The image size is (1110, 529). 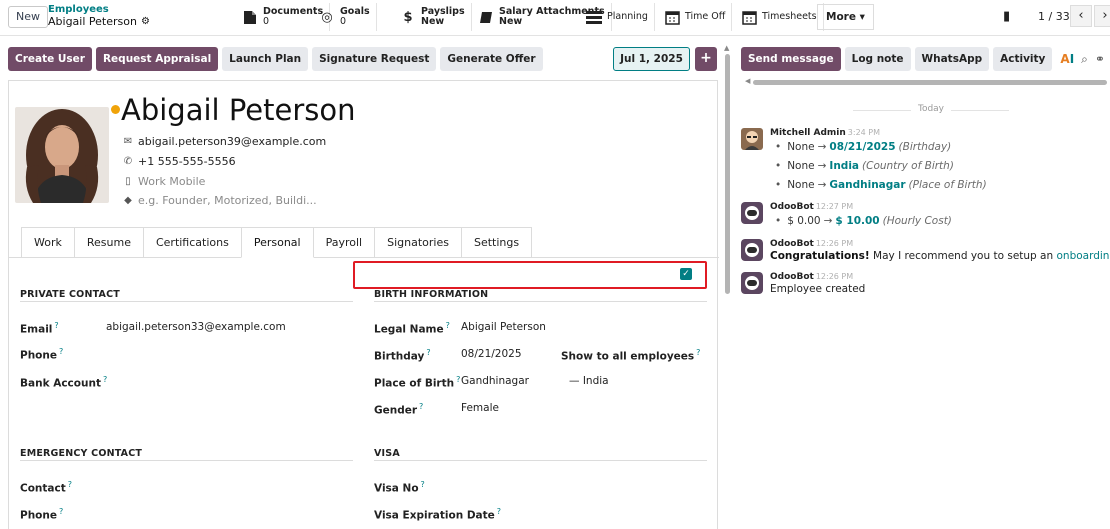 I want to click on calendar-icon, so click(x=672, y=17).